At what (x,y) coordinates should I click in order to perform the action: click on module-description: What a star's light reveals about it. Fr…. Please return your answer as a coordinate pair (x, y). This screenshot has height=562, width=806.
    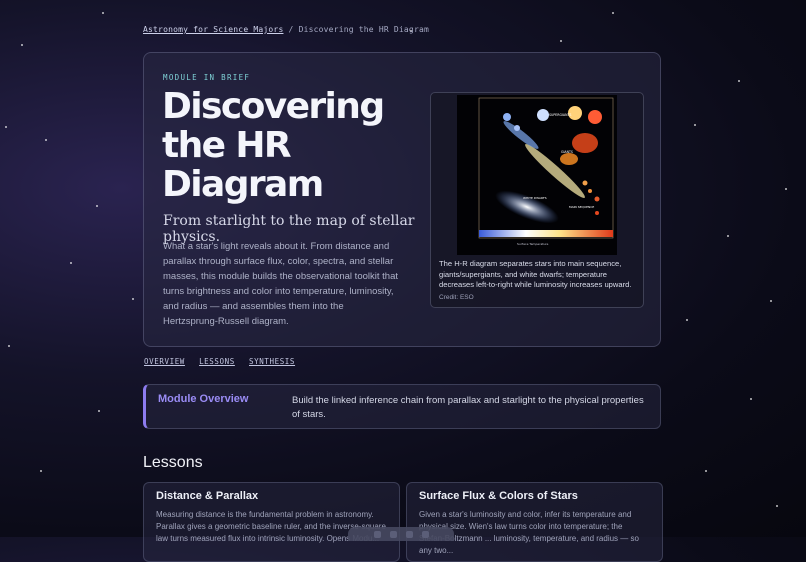
    Looking at the image, I should click on (280, 284).